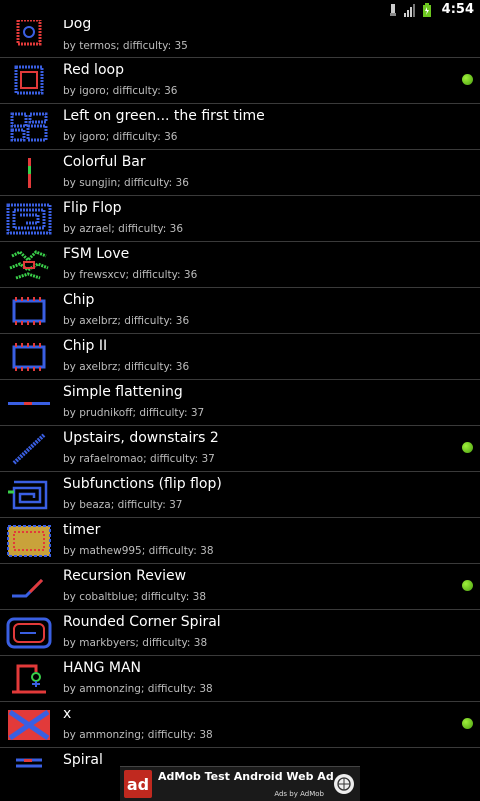 The image size is (480, 801). I want to click on admob-logo: ad, so click(138, 784).